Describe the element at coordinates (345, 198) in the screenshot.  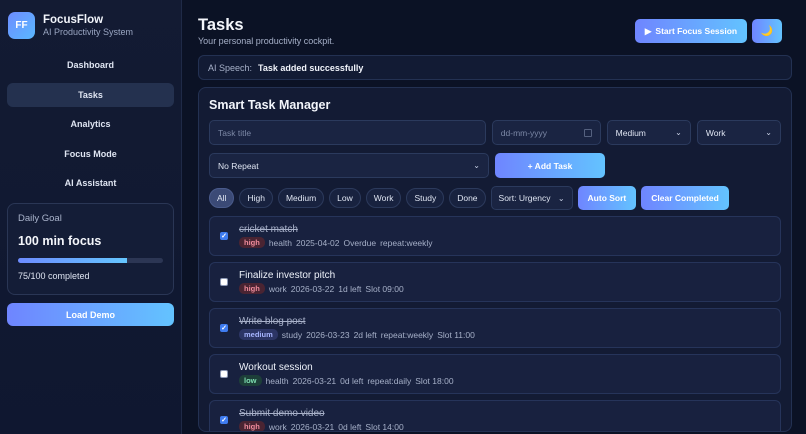
I see `filter-chip-low: Low` at that location.